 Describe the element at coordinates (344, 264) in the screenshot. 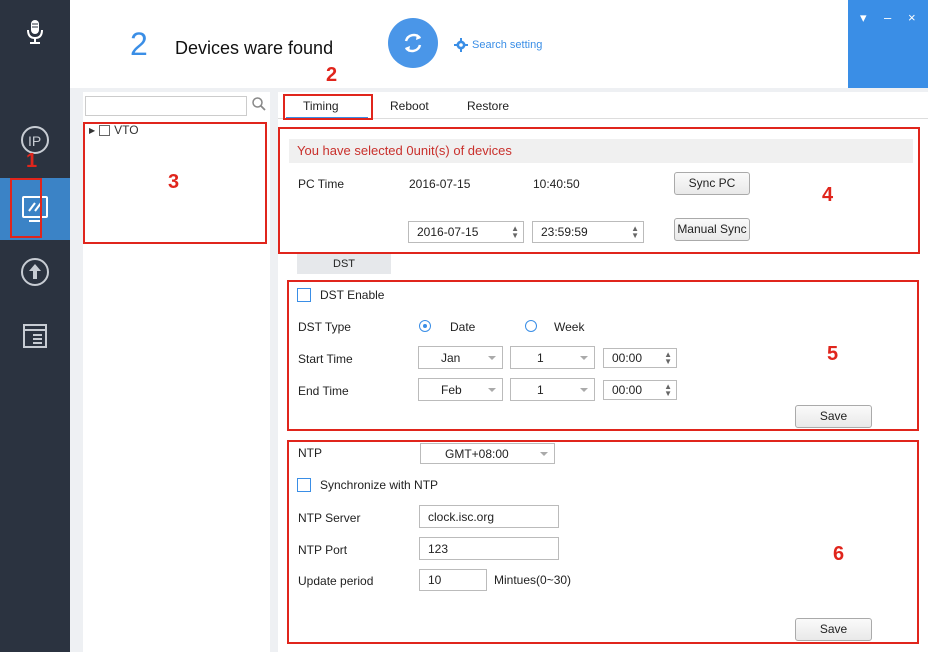

I see `dst-tab: DST` at that location.